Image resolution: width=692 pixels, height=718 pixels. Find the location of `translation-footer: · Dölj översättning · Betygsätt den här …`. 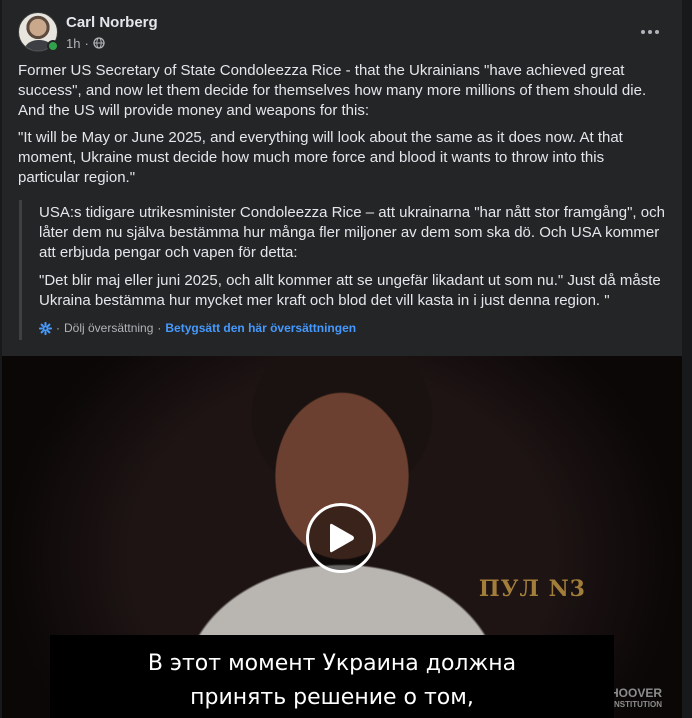

translation-footer: · Dölj översättning · Betygsätt den här … is located at coordinates (197, 328).